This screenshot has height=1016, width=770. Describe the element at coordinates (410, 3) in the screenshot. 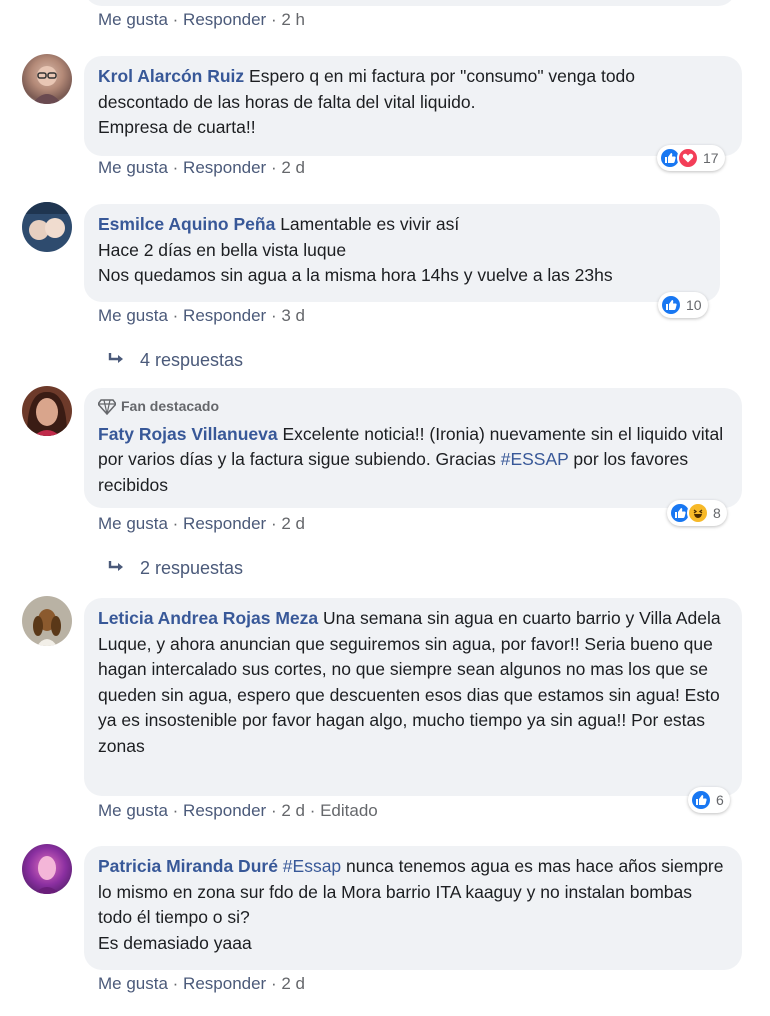

I see `previous-comment-bubble` at that location.